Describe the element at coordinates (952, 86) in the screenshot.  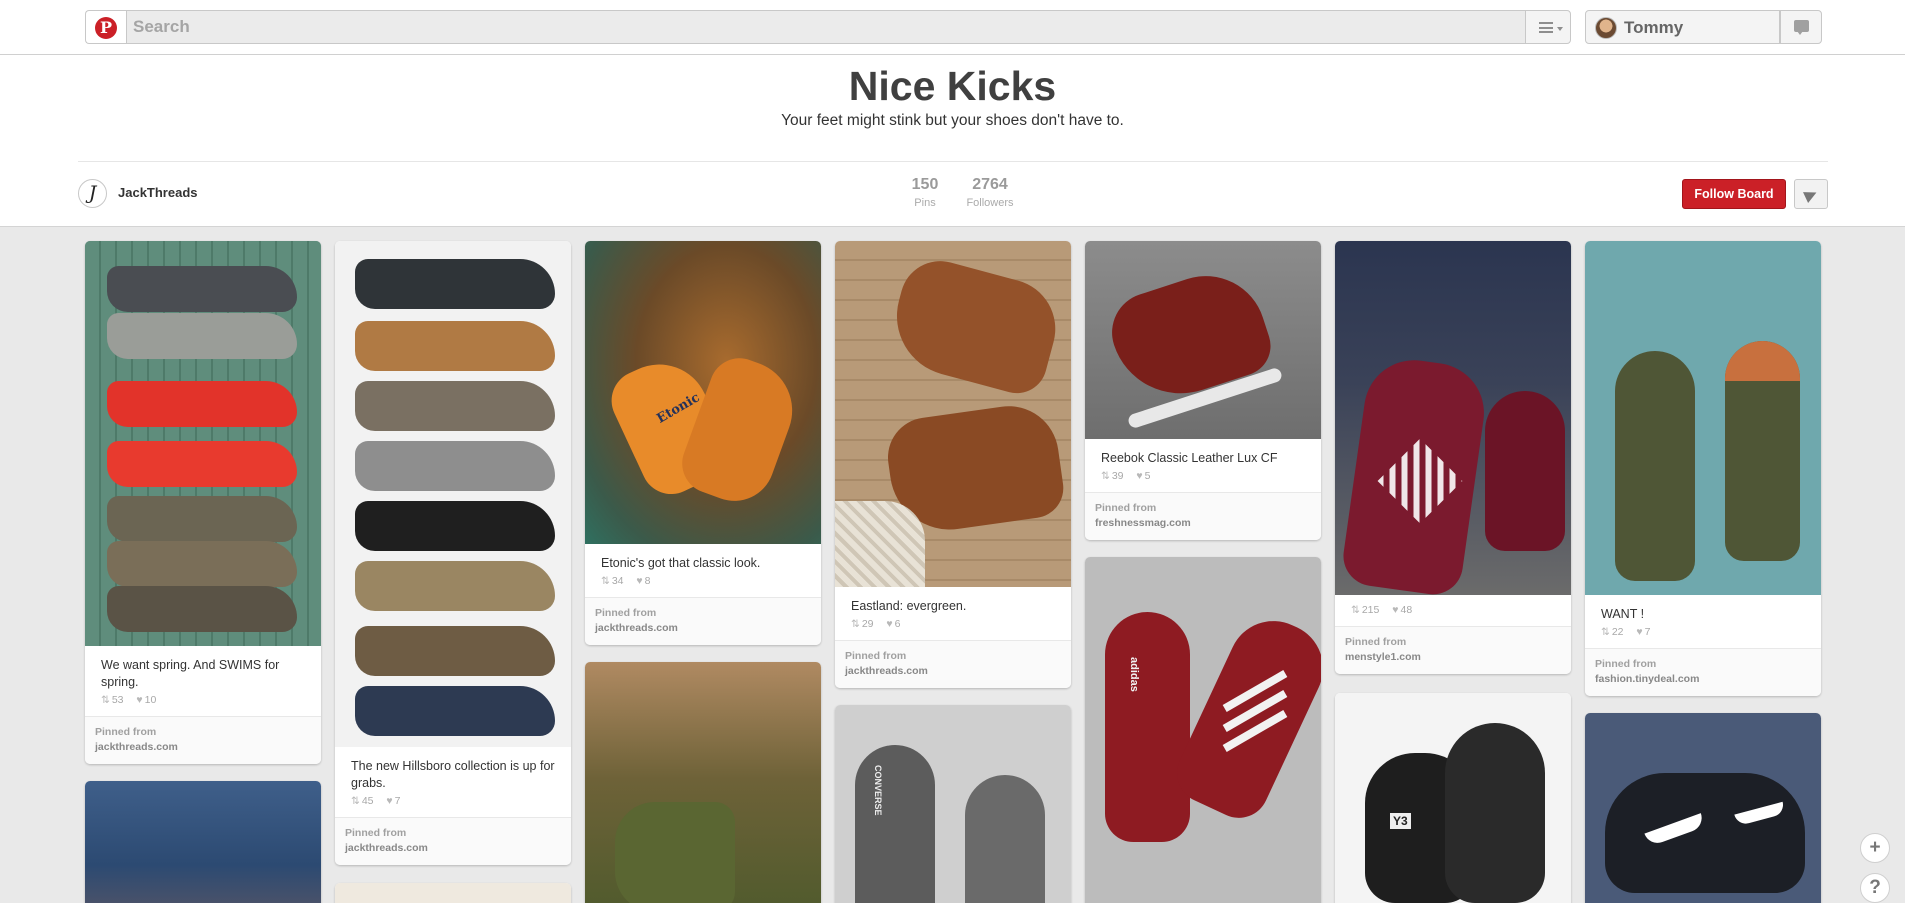
I see `board-title: Nice Kicks` at that location.